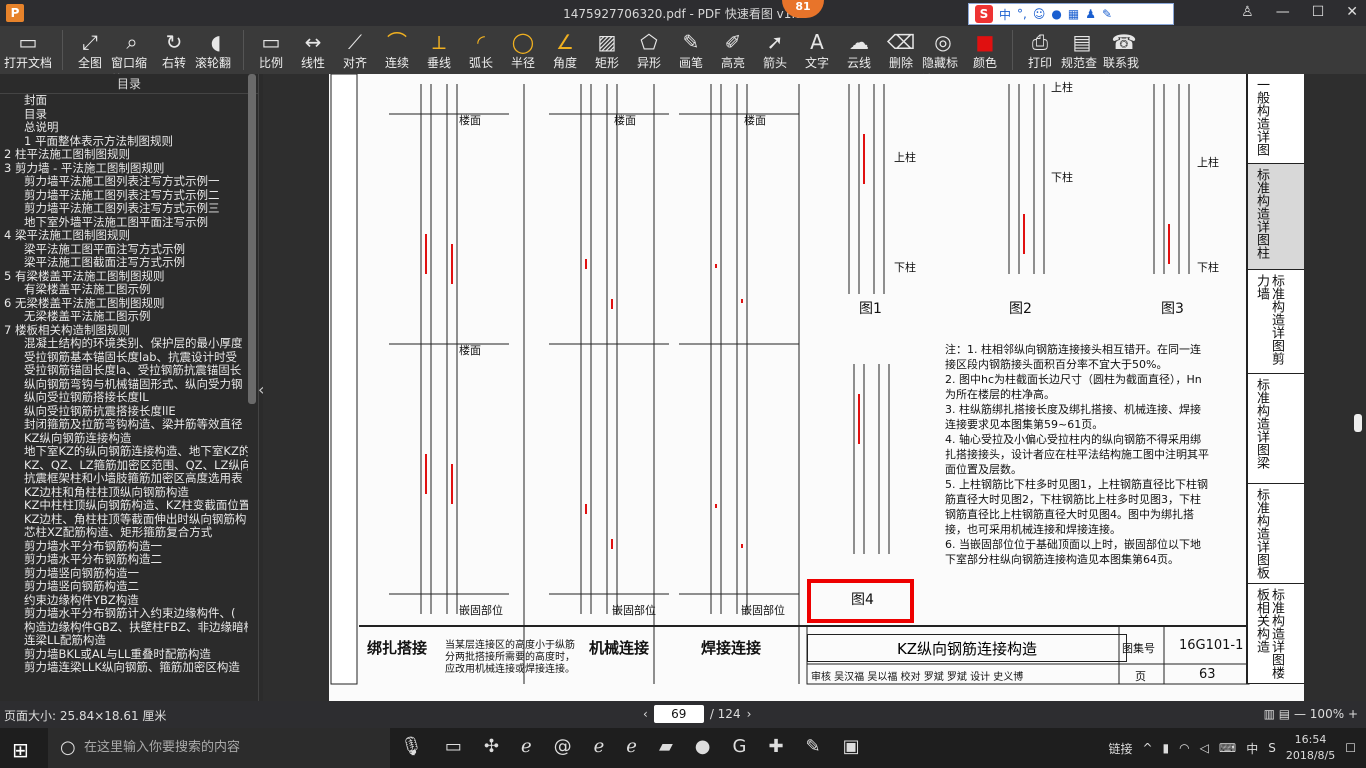 This screenshot has width=1366, height=768. What do you see at coordinates (126, 330) in the screenshot?
I see `toc-item: 7 楼板相关构造制图规则` at bounding box center [126, 330].